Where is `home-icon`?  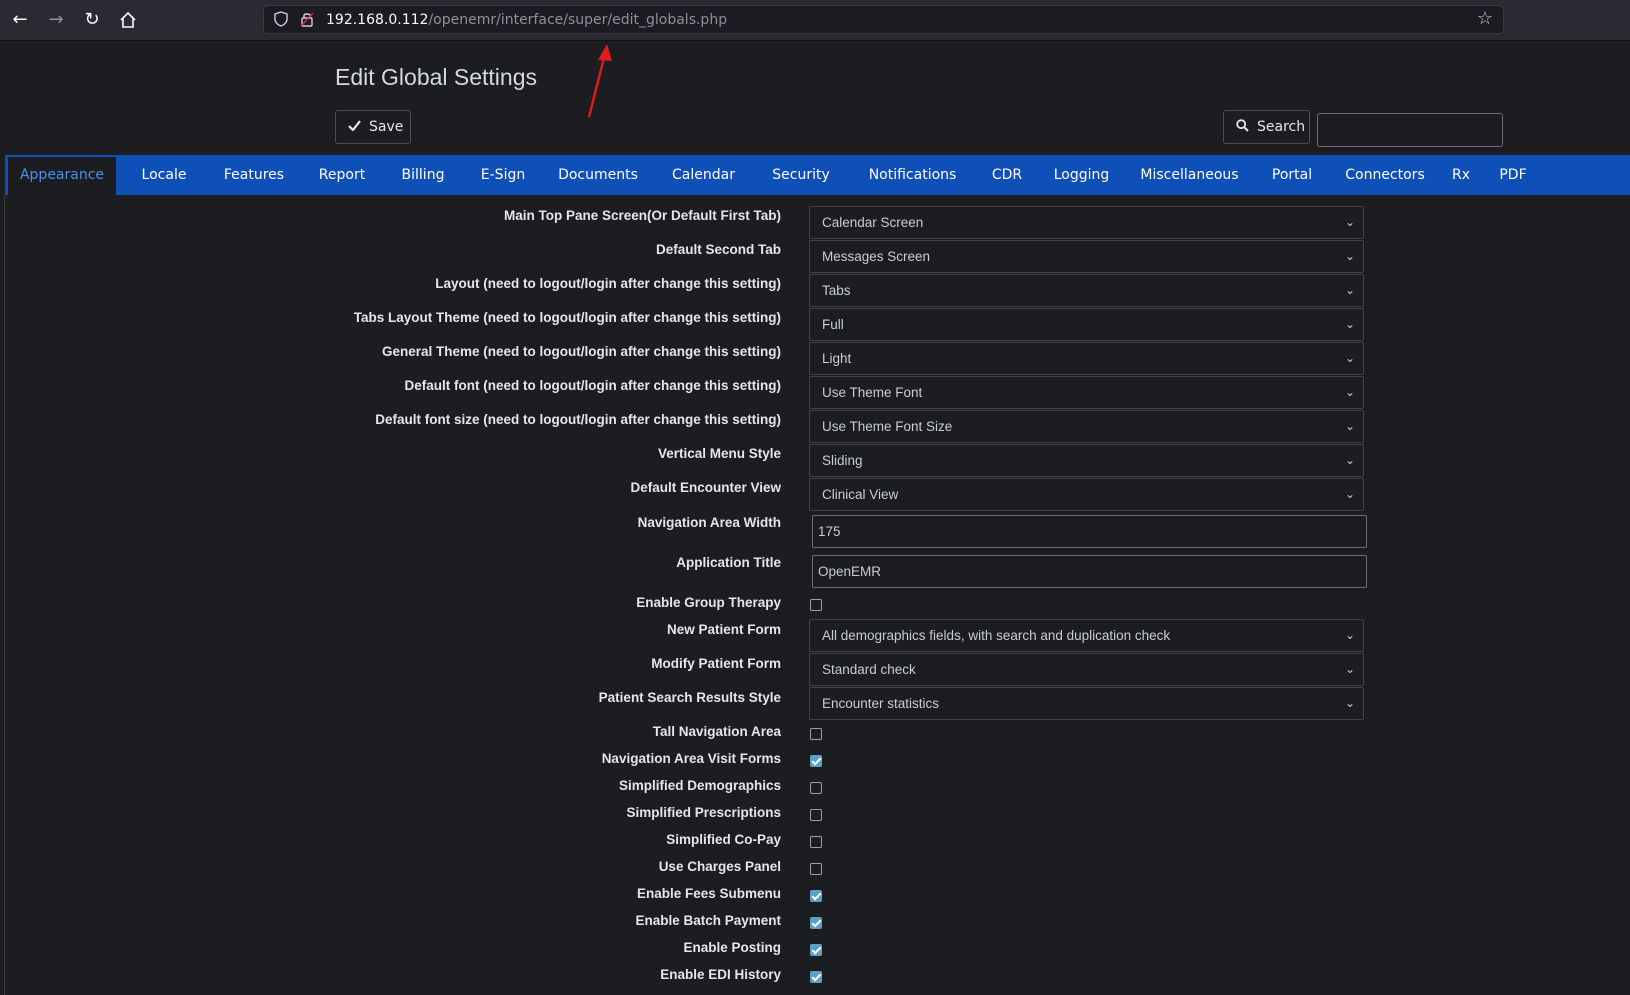
home-icon is located at coordinates (128, 20).